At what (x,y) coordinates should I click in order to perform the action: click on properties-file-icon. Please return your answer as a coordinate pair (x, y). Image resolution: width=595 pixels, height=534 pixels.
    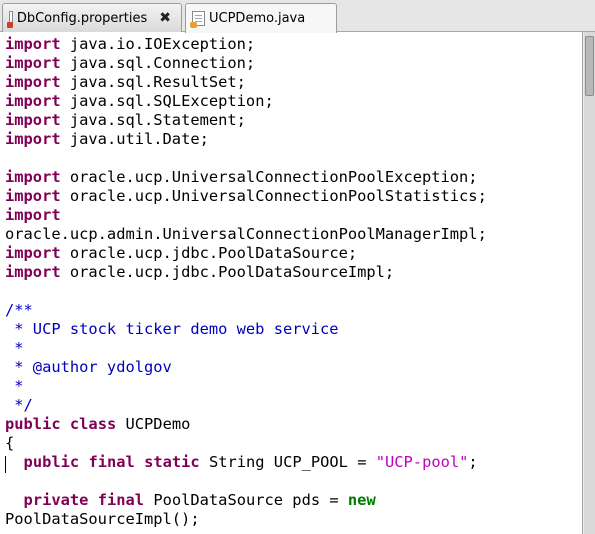
    Looking at the image, I should click on (10, 19).